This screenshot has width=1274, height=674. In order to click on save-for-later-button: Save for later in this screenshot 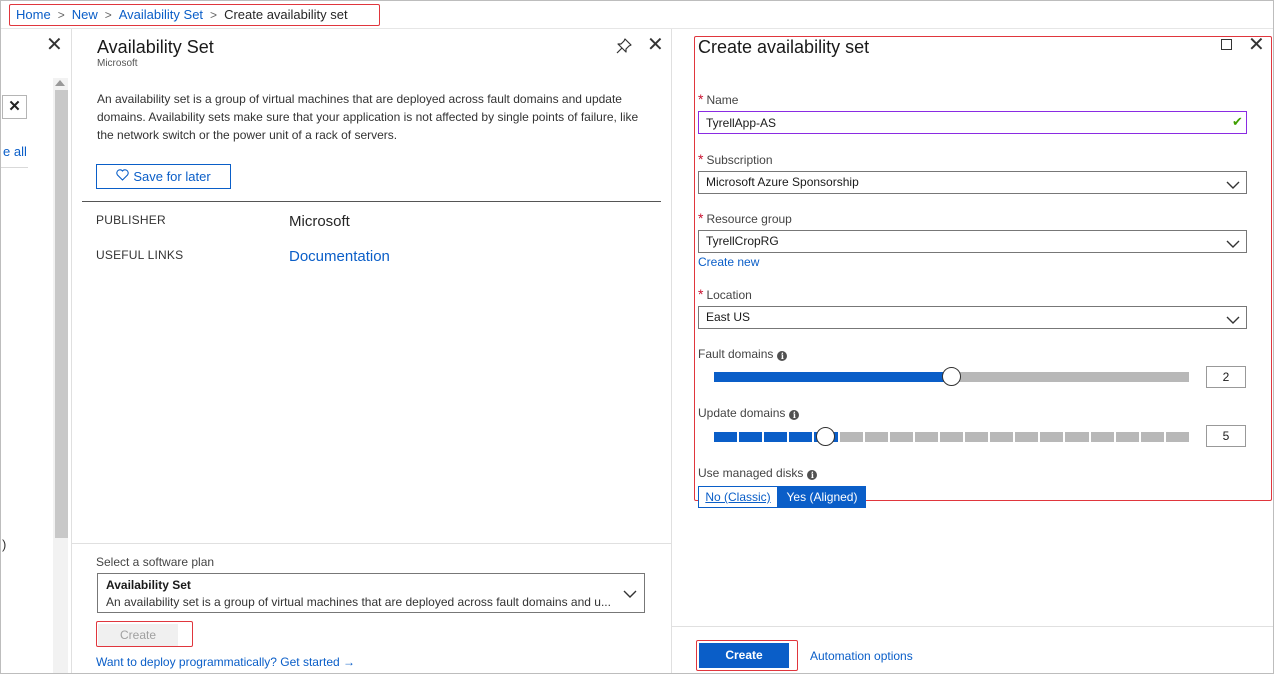, I will do `click(163, 176)`.